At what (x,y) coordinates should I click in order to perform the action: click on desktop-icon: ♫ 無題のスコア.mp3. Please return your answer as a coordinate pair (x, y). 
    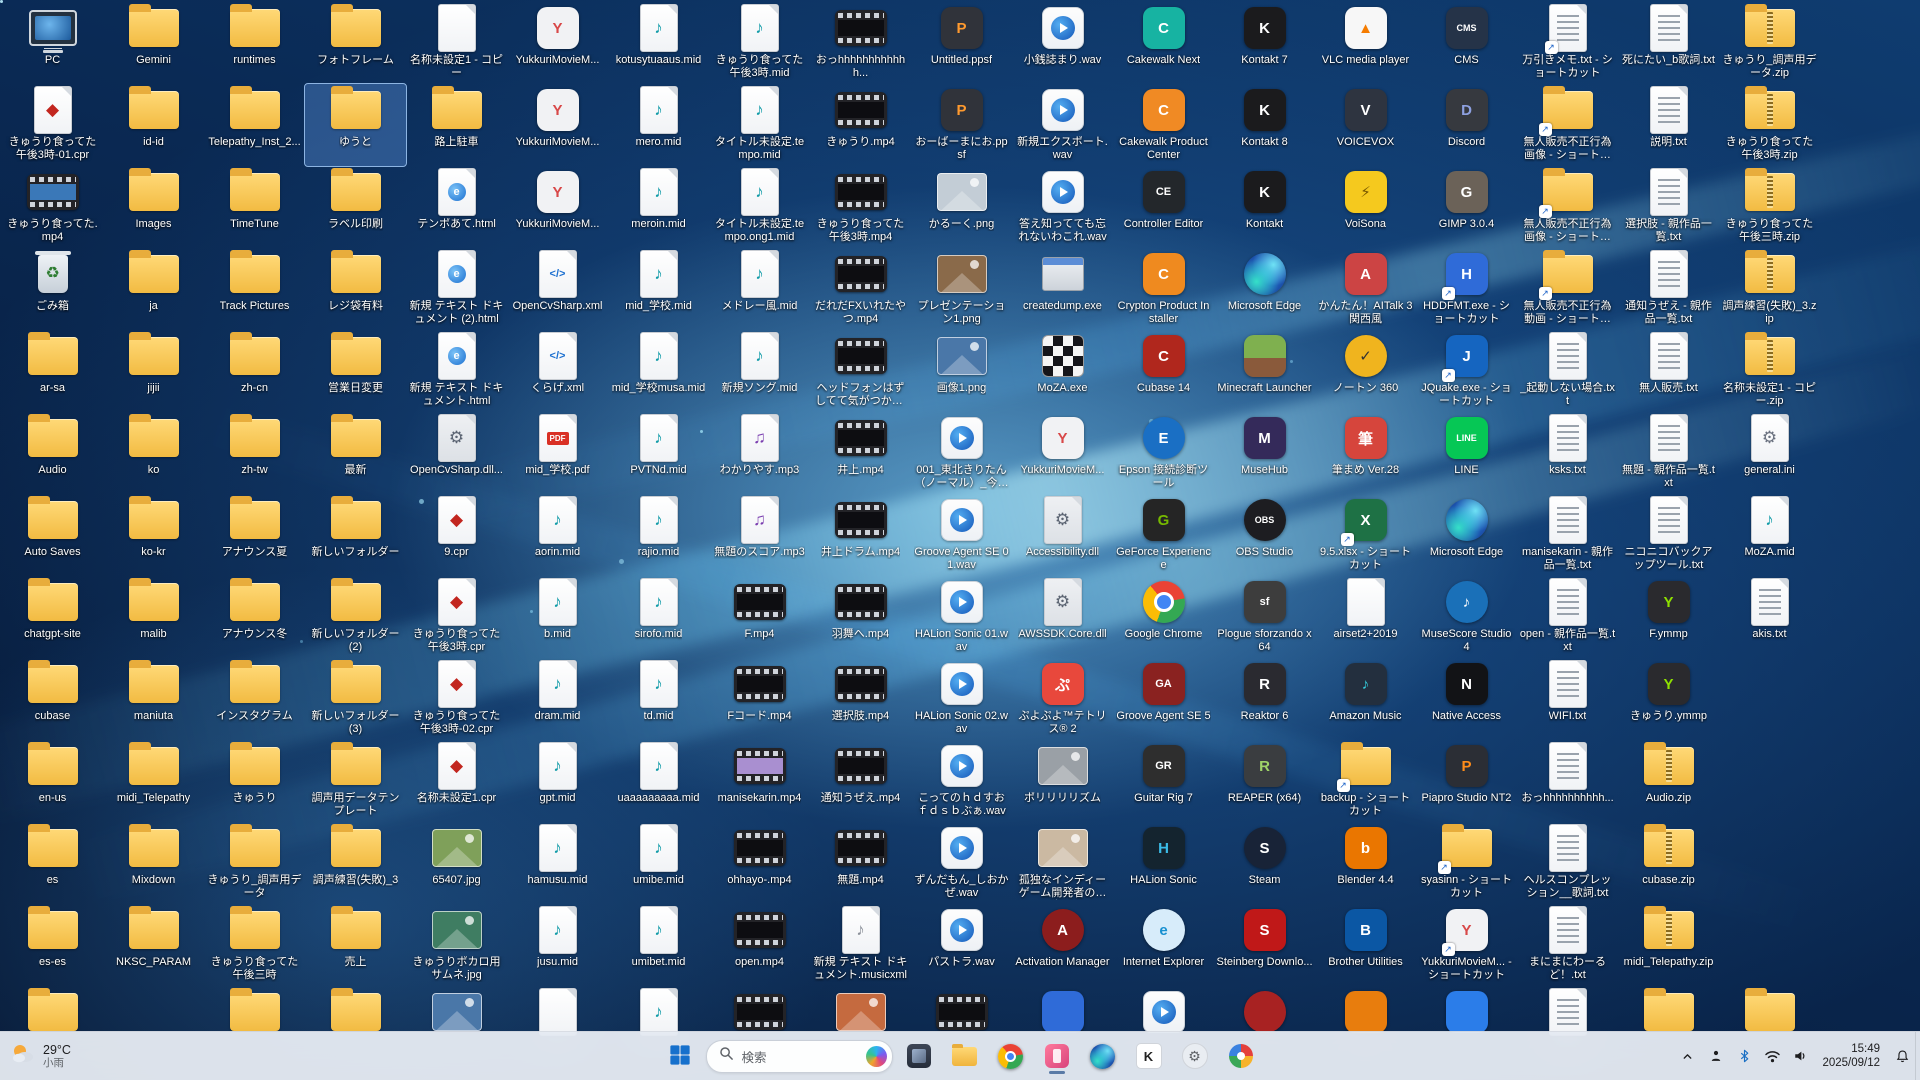
    Looking at the image, I should click on (759, 535).